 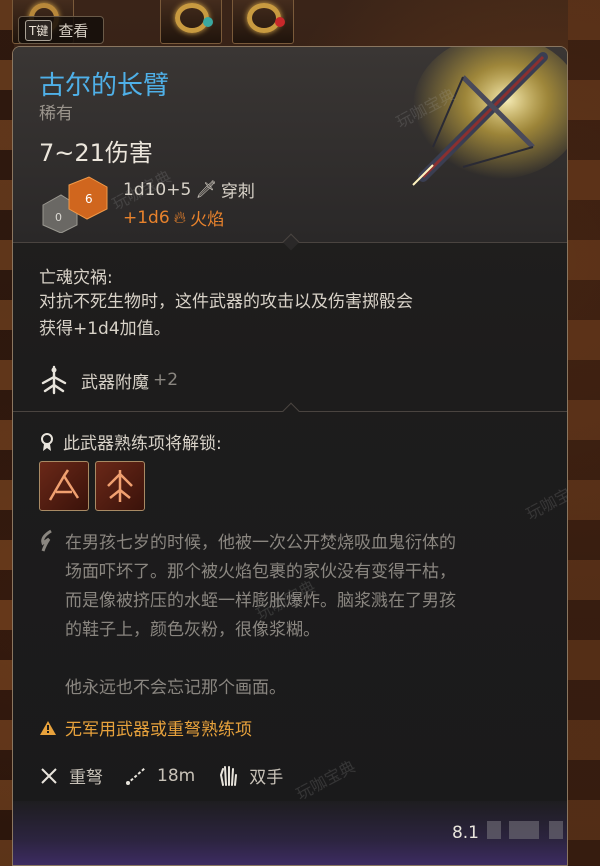 I want to click on tooltip-footer: 8.1, so click(x=290, y=833).